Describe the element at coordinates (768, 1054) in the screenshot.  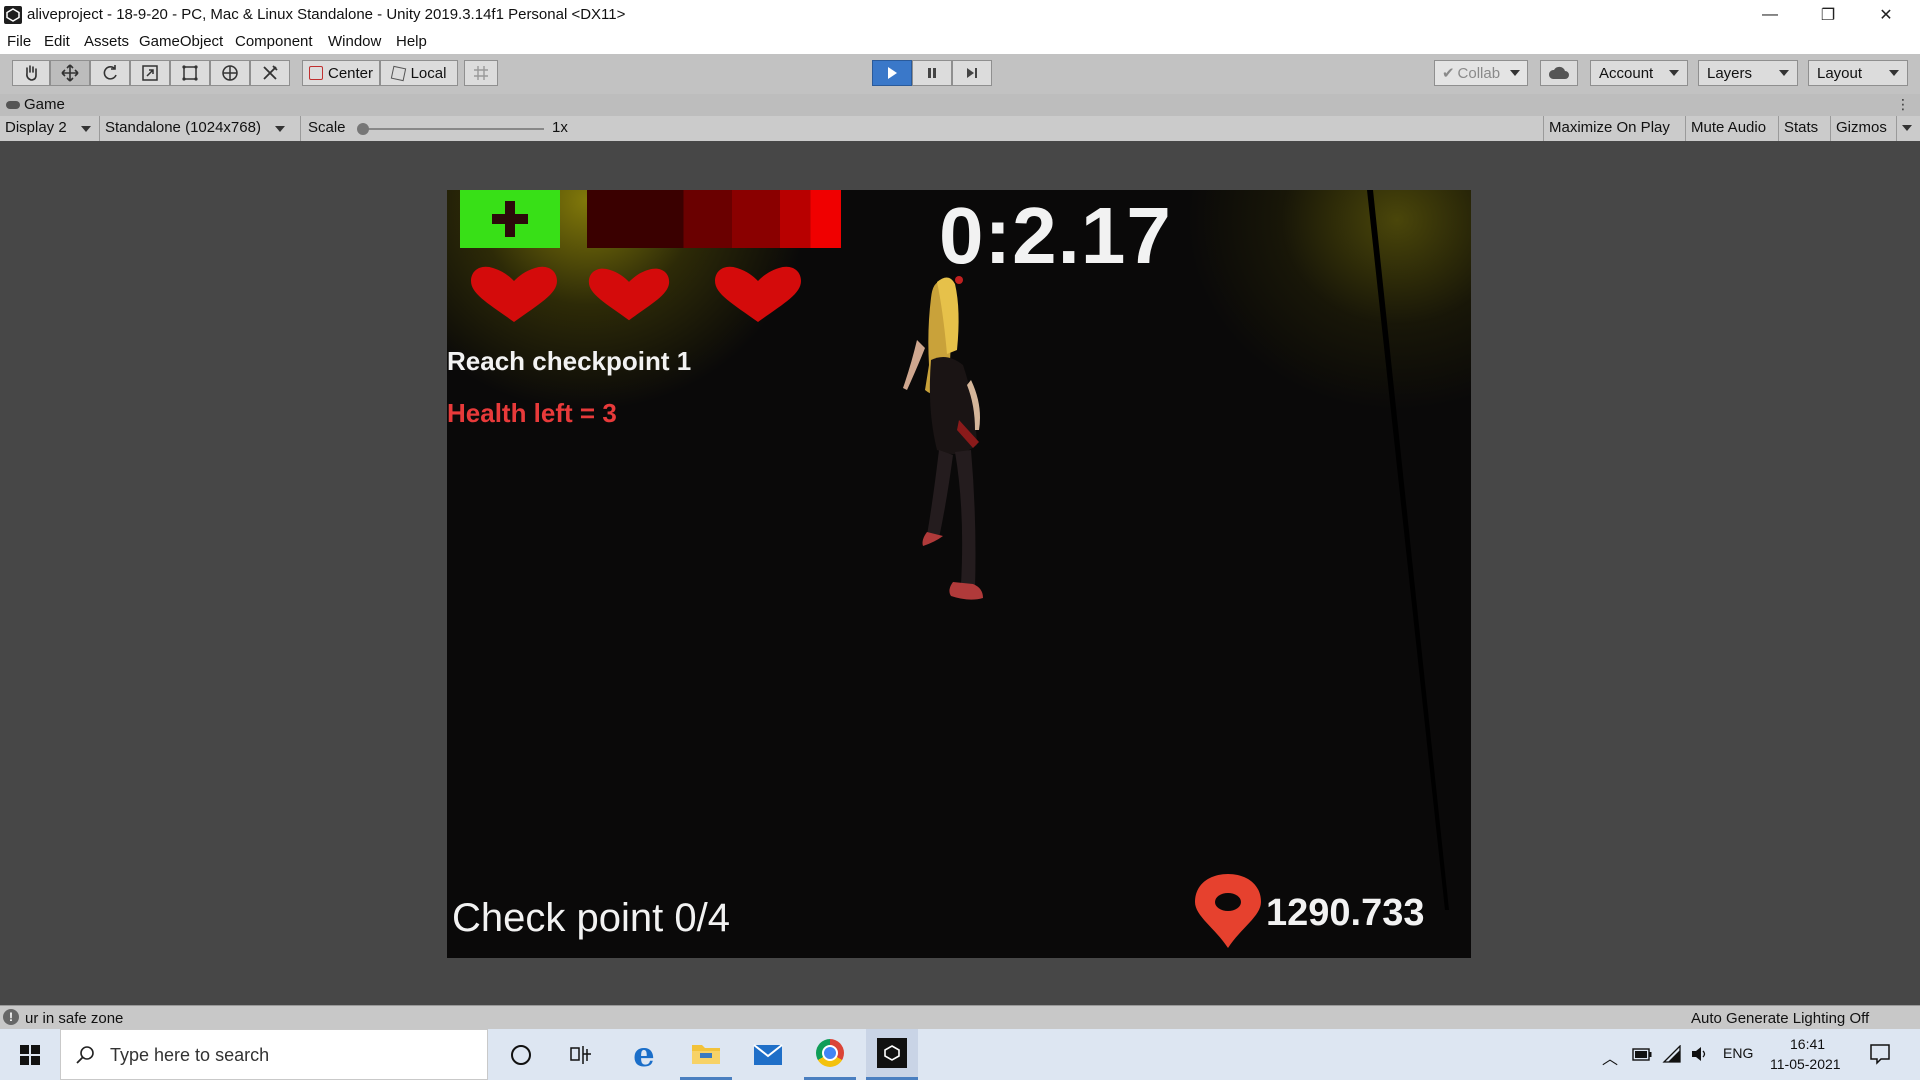
I see `mail-icon` at that location.